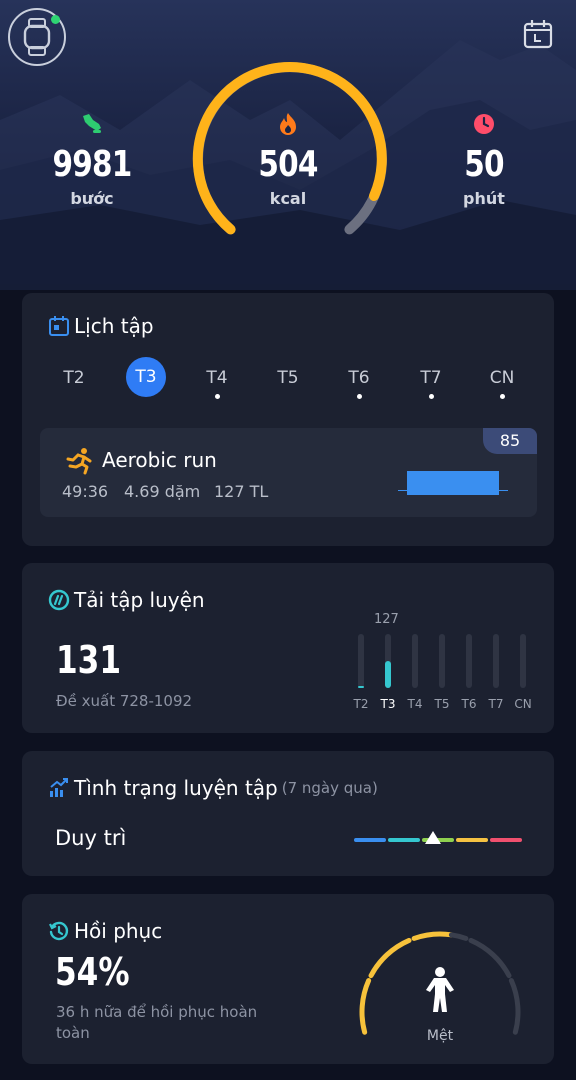 Image resolution: width=576 pixels, height=1080 pixels. I want to click on load-bar-t2, so click(361, 661).